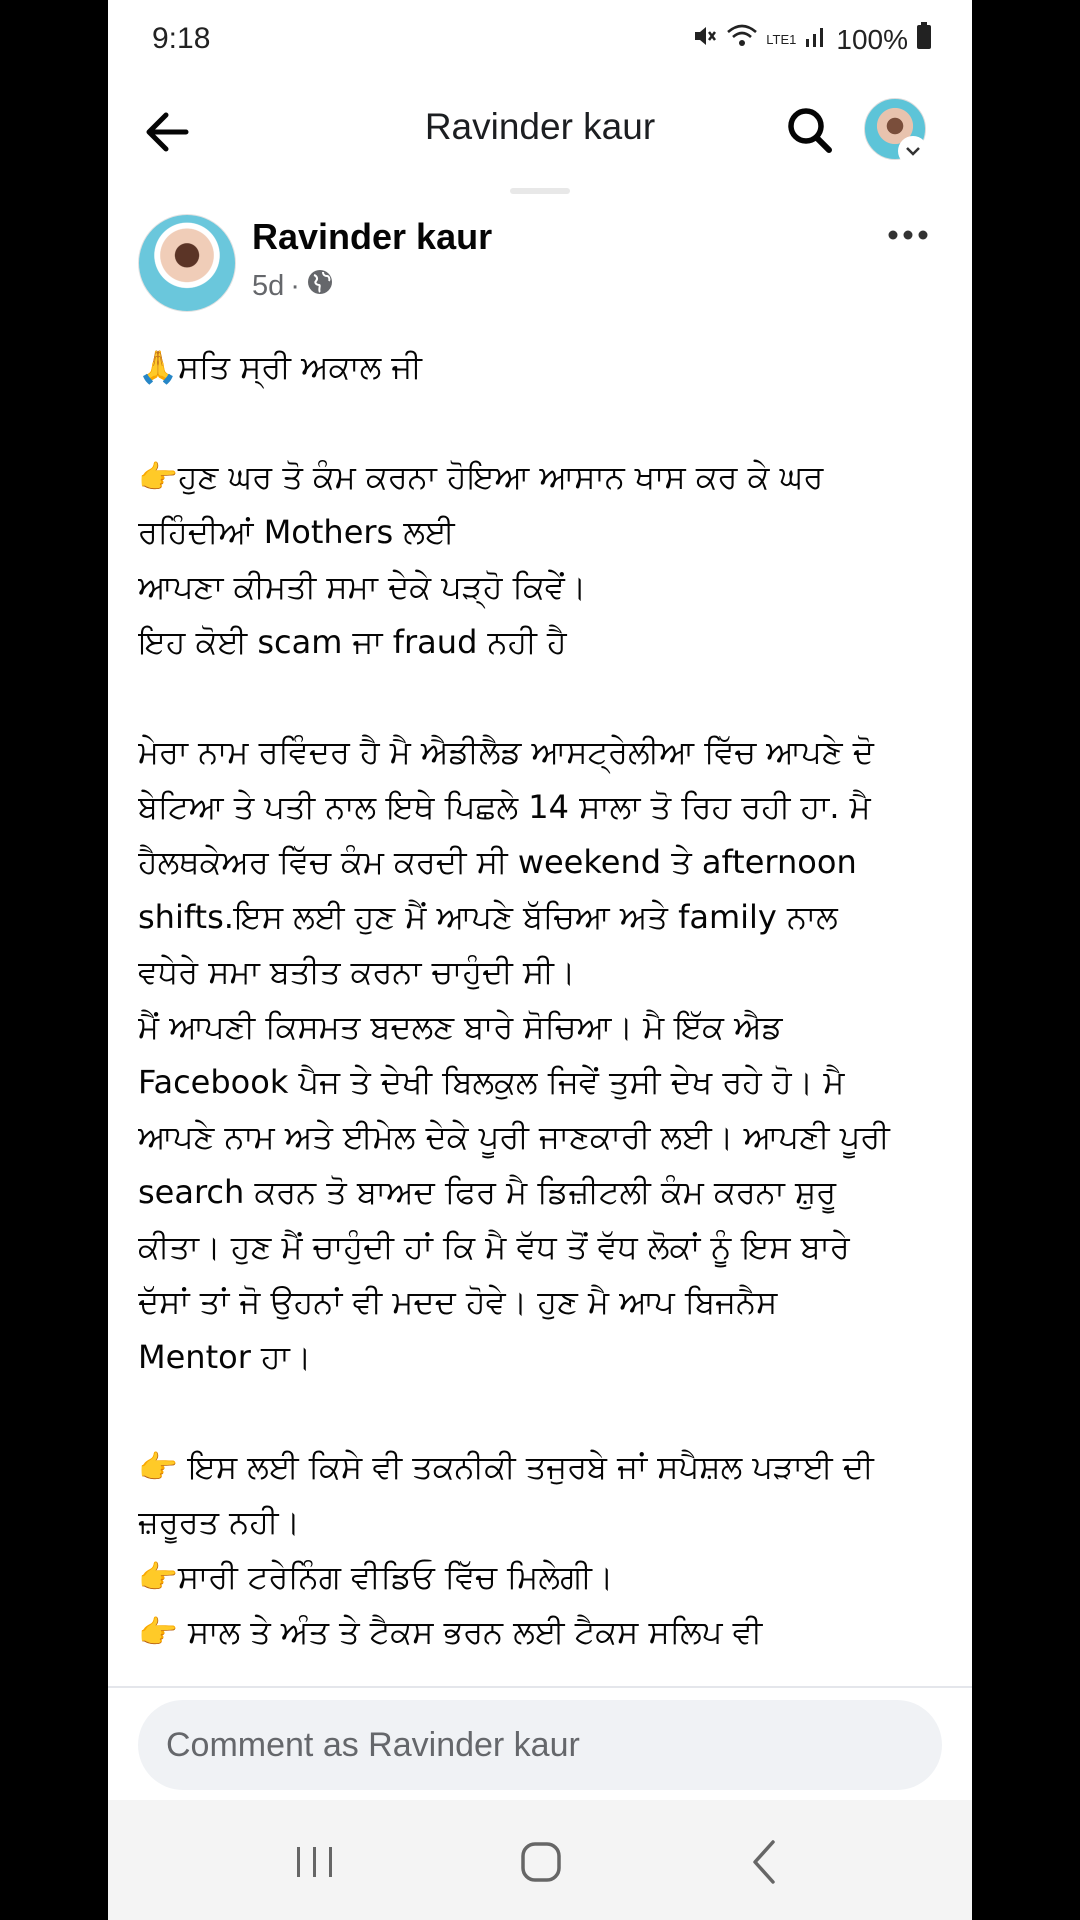  Describe the element at coordinates (781, 39) in the screenshot. I see `lte-label: LTE1` at that location.